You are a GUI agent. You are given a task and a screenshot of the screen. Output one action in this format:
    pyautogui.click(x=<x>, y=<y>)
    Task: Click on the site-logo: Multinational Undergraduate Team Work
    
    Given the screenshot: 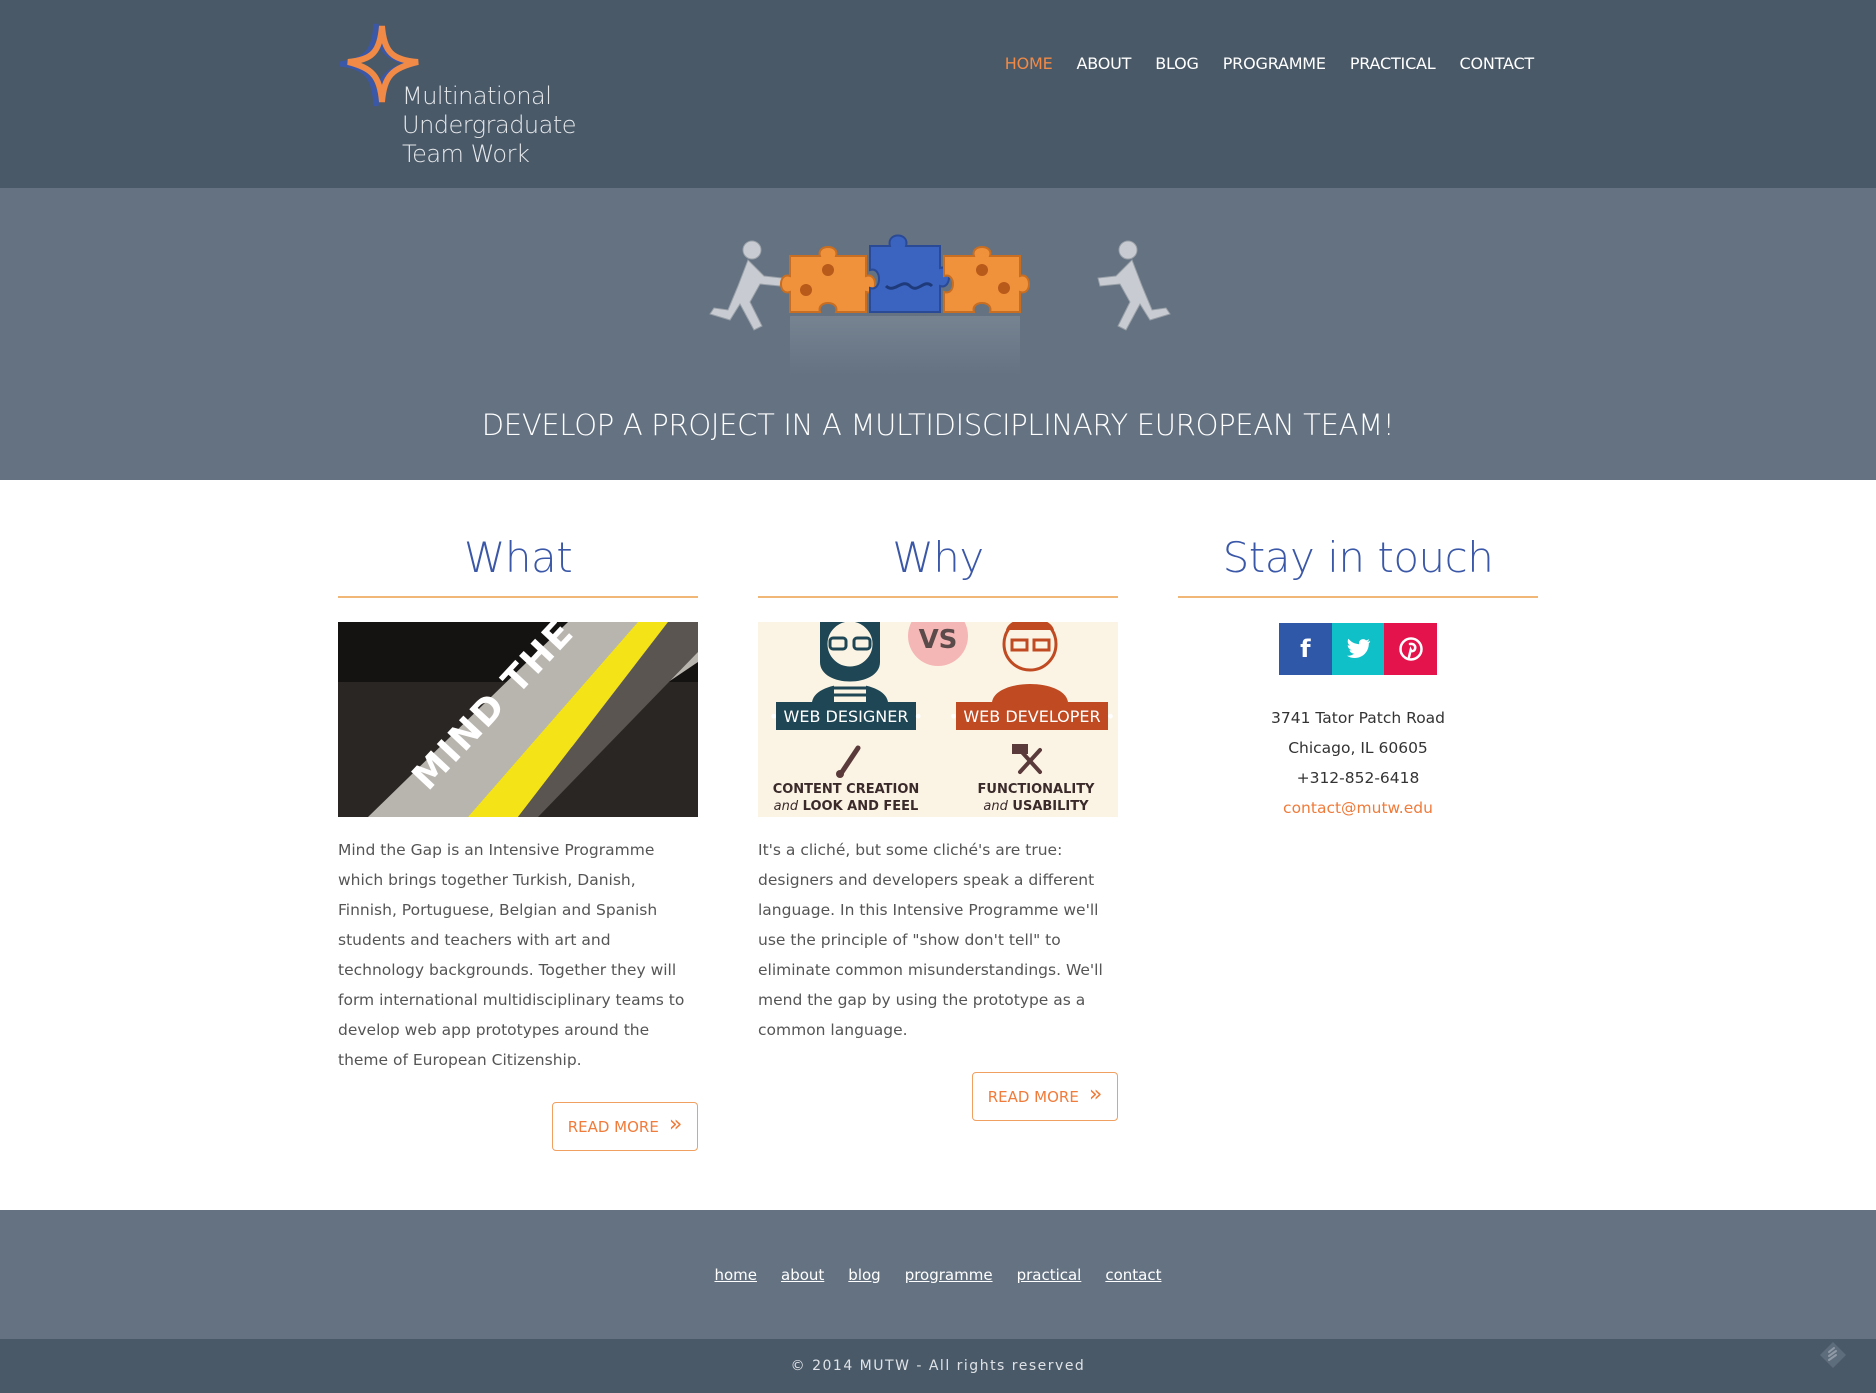 What is the action you would take?
    pyautogui.click(x=458, y=97)
    